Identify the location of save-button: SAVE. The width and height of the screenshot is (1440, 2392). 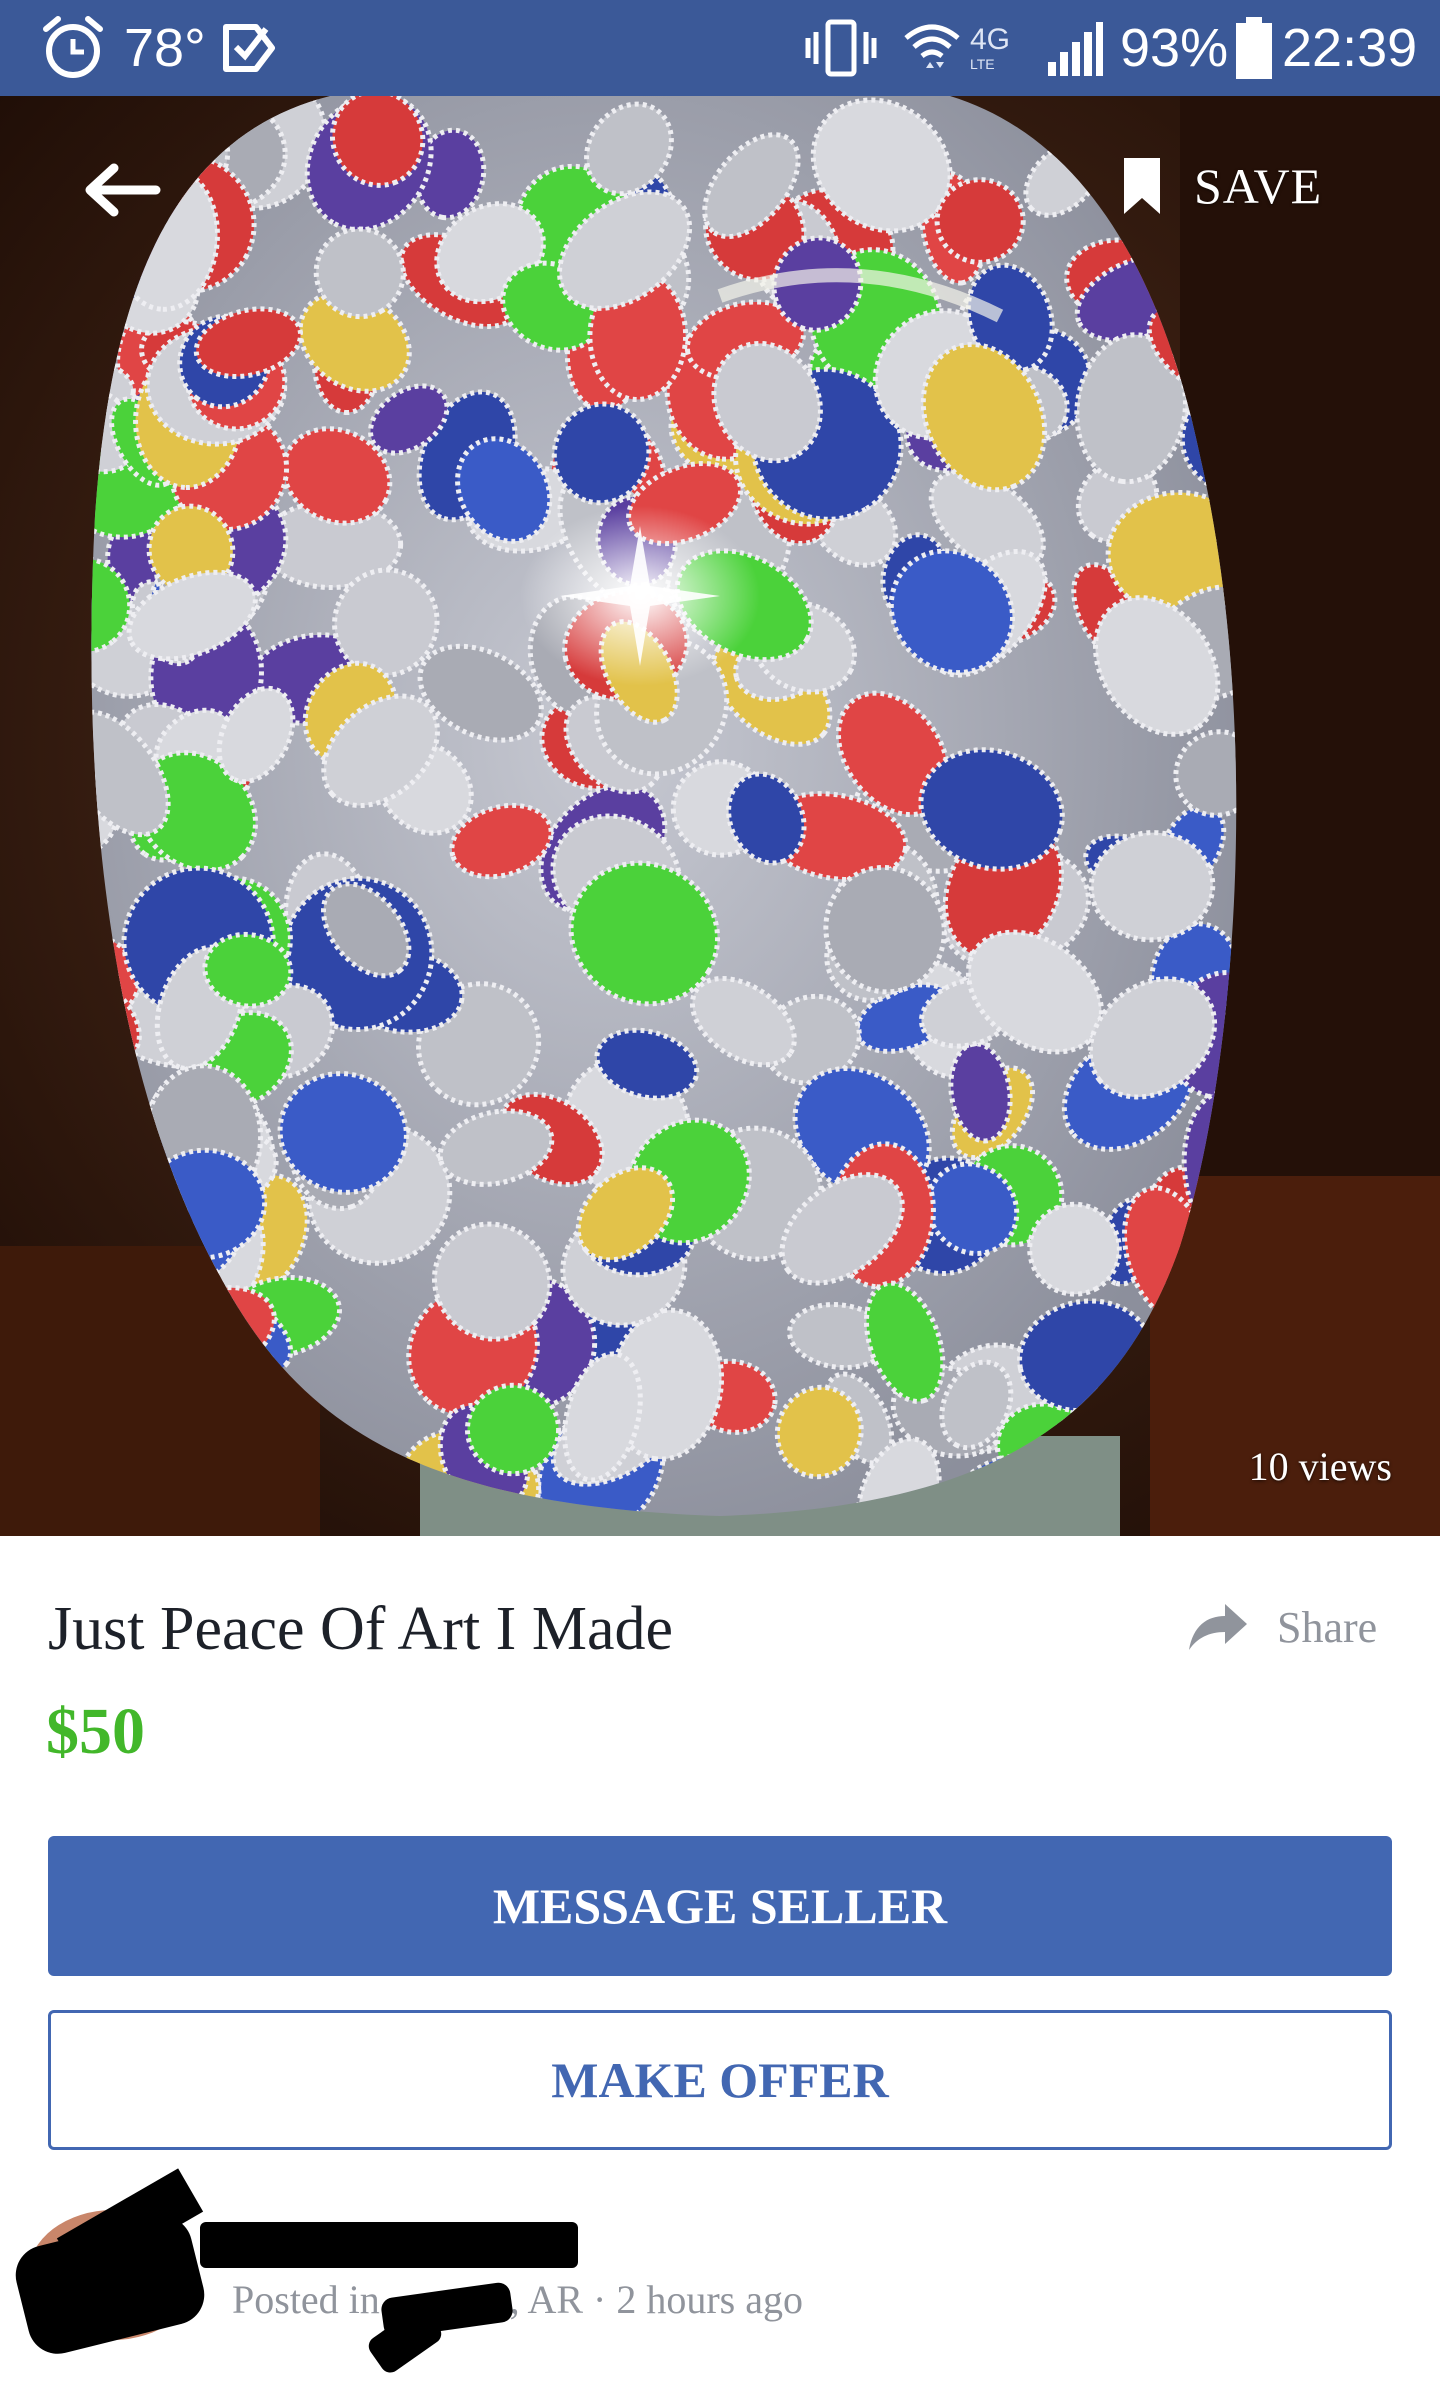
(1221, 186).